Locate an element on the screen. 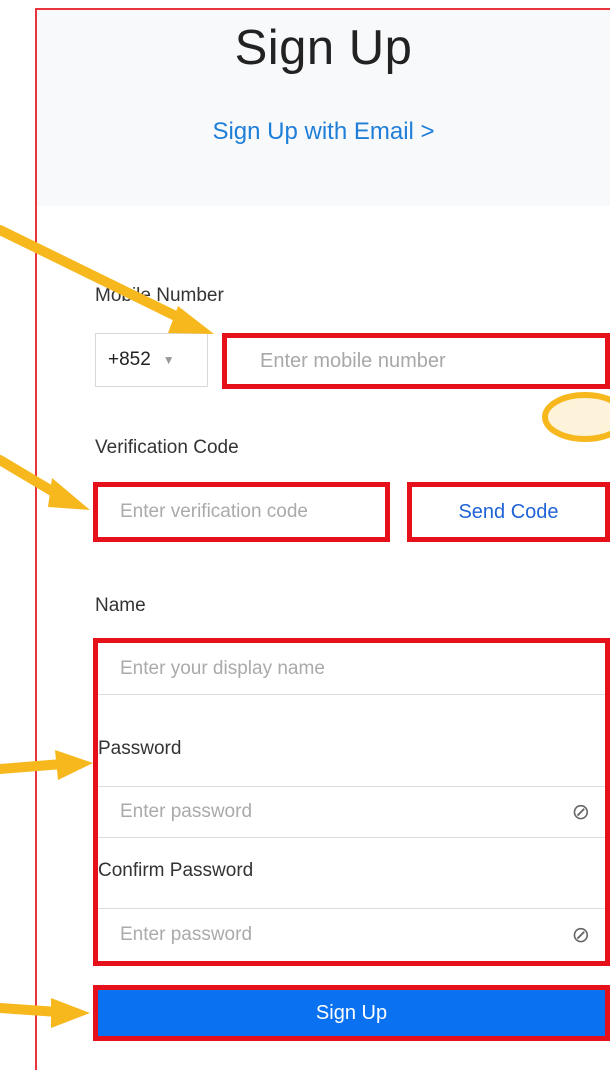 This screenshot has height=1070, width=610. chevron-down-icon: ▼ is located at coordinates (168, 360).